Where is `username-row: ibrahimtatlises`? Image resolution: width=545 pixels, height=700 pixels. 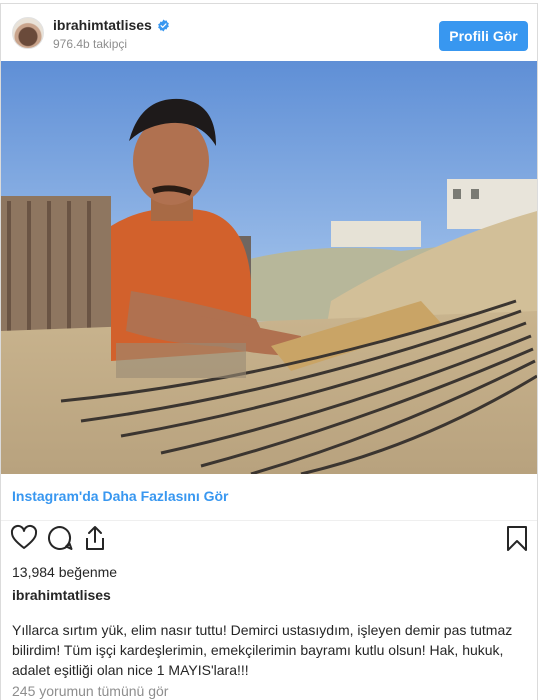 username-row: ibrahimtatlises is located at coordinates (111, 25).